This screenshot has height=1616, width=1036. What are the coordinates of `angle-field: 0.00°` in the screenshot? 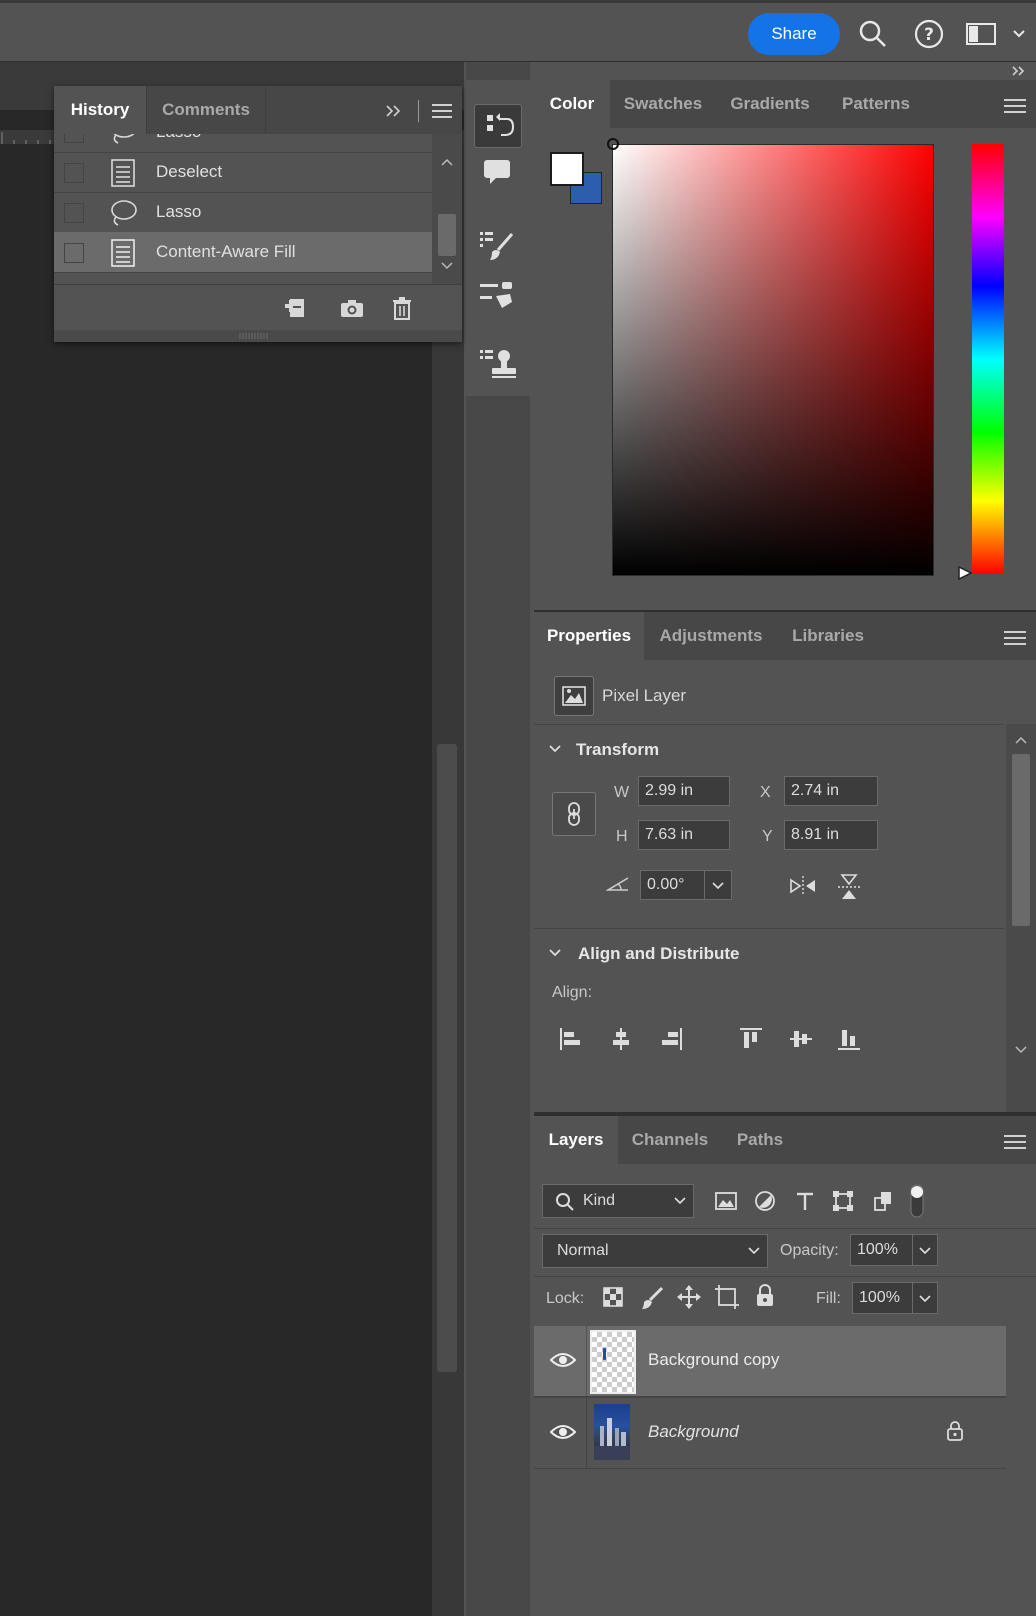 It's located at (686, 885).